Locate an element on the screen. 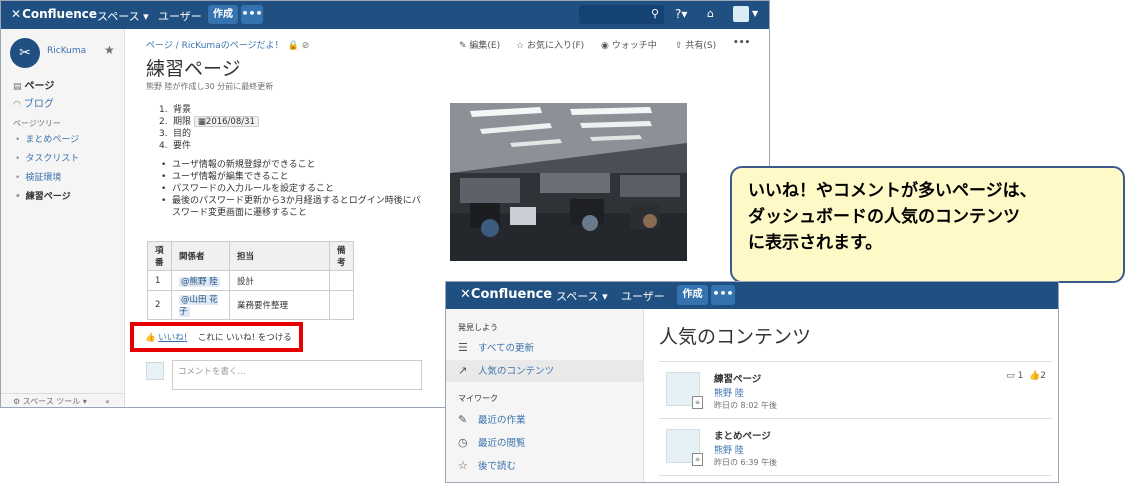 The width and height of the screenshot is (1129, 483). ordered-list: 1. 背景 2. 期限 ▦2016/08/31 3. 目的 4. 要件 is located at coordinates (209, 128).